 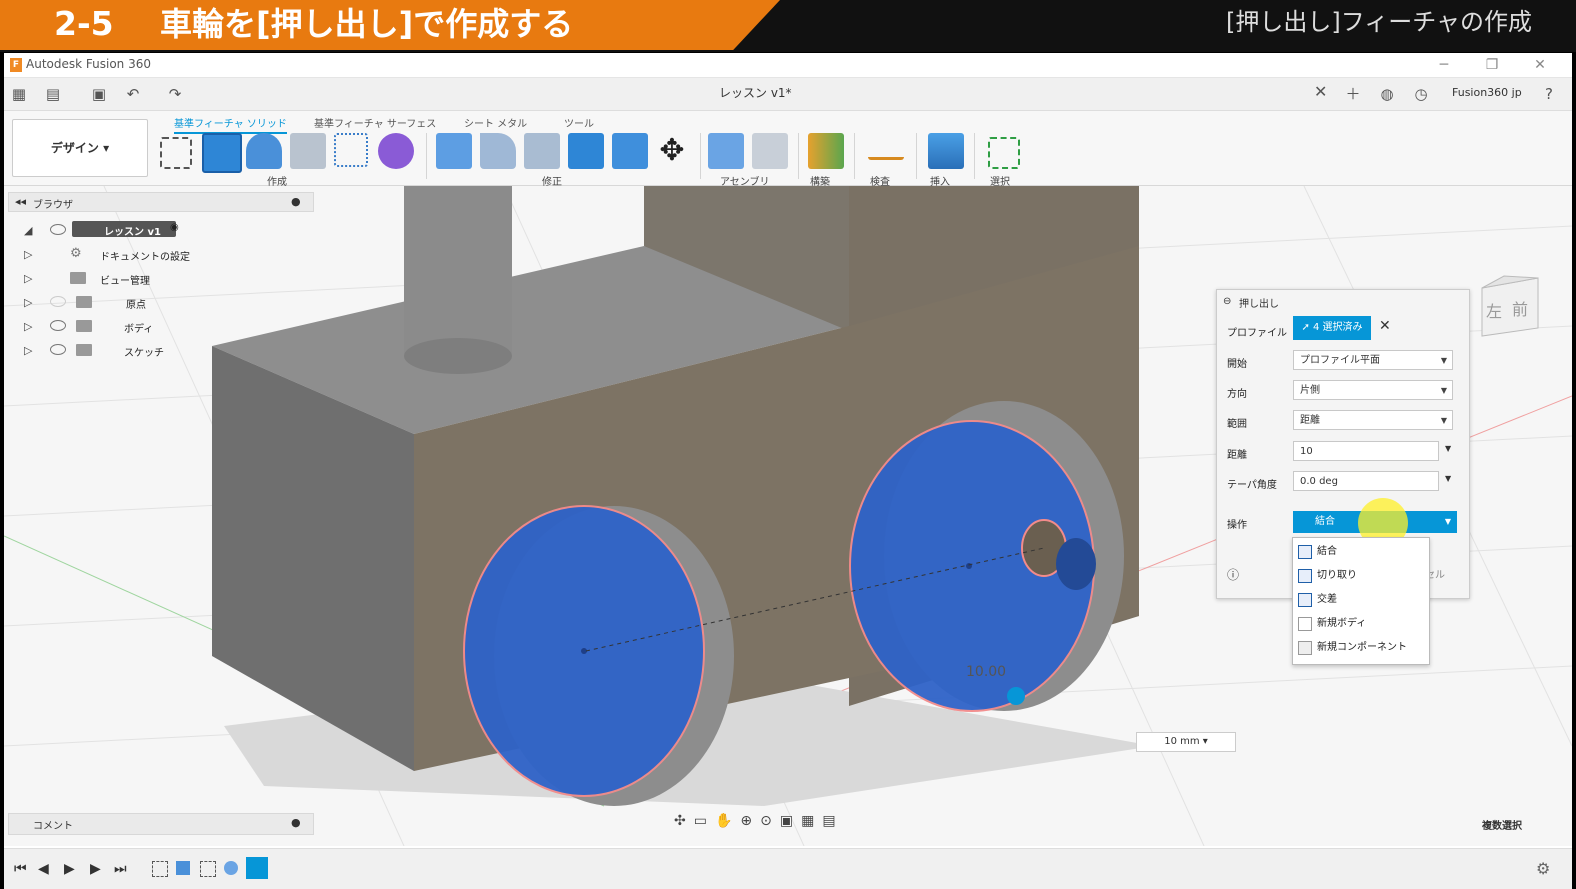 I want to click on step-forward-icon: ▶, so click(x=95, y=869).